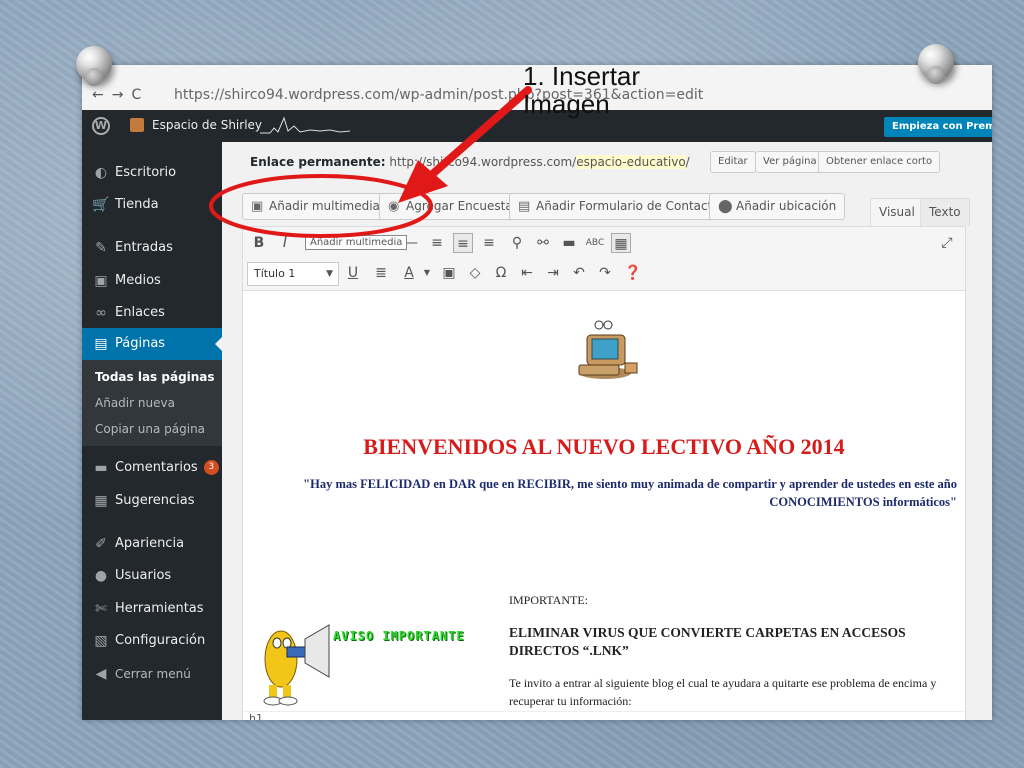 This screenshot has width=1024, height=768. What do you see at coordinates (475, 273) in the screenshot?
I see `clear-formatting-icon: ◇` at bounding box center [475, 273].